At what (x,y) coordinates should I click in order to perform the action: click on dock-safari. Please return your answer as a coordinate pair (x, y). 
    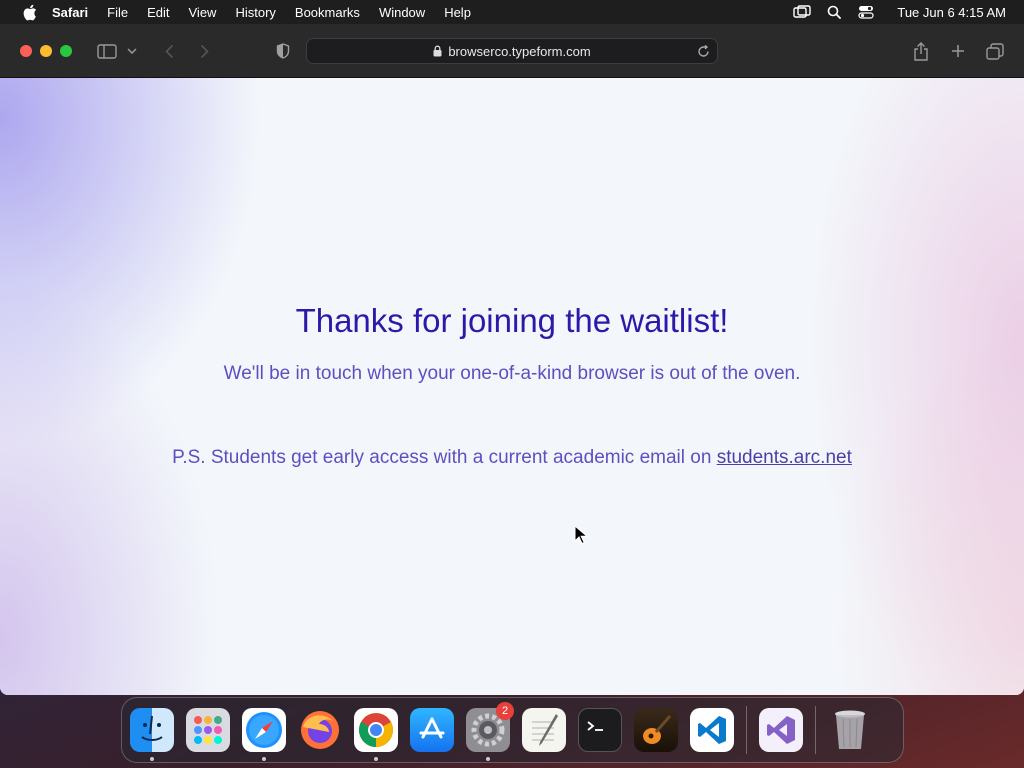
    Looking at the image, I should click on (264, 734).